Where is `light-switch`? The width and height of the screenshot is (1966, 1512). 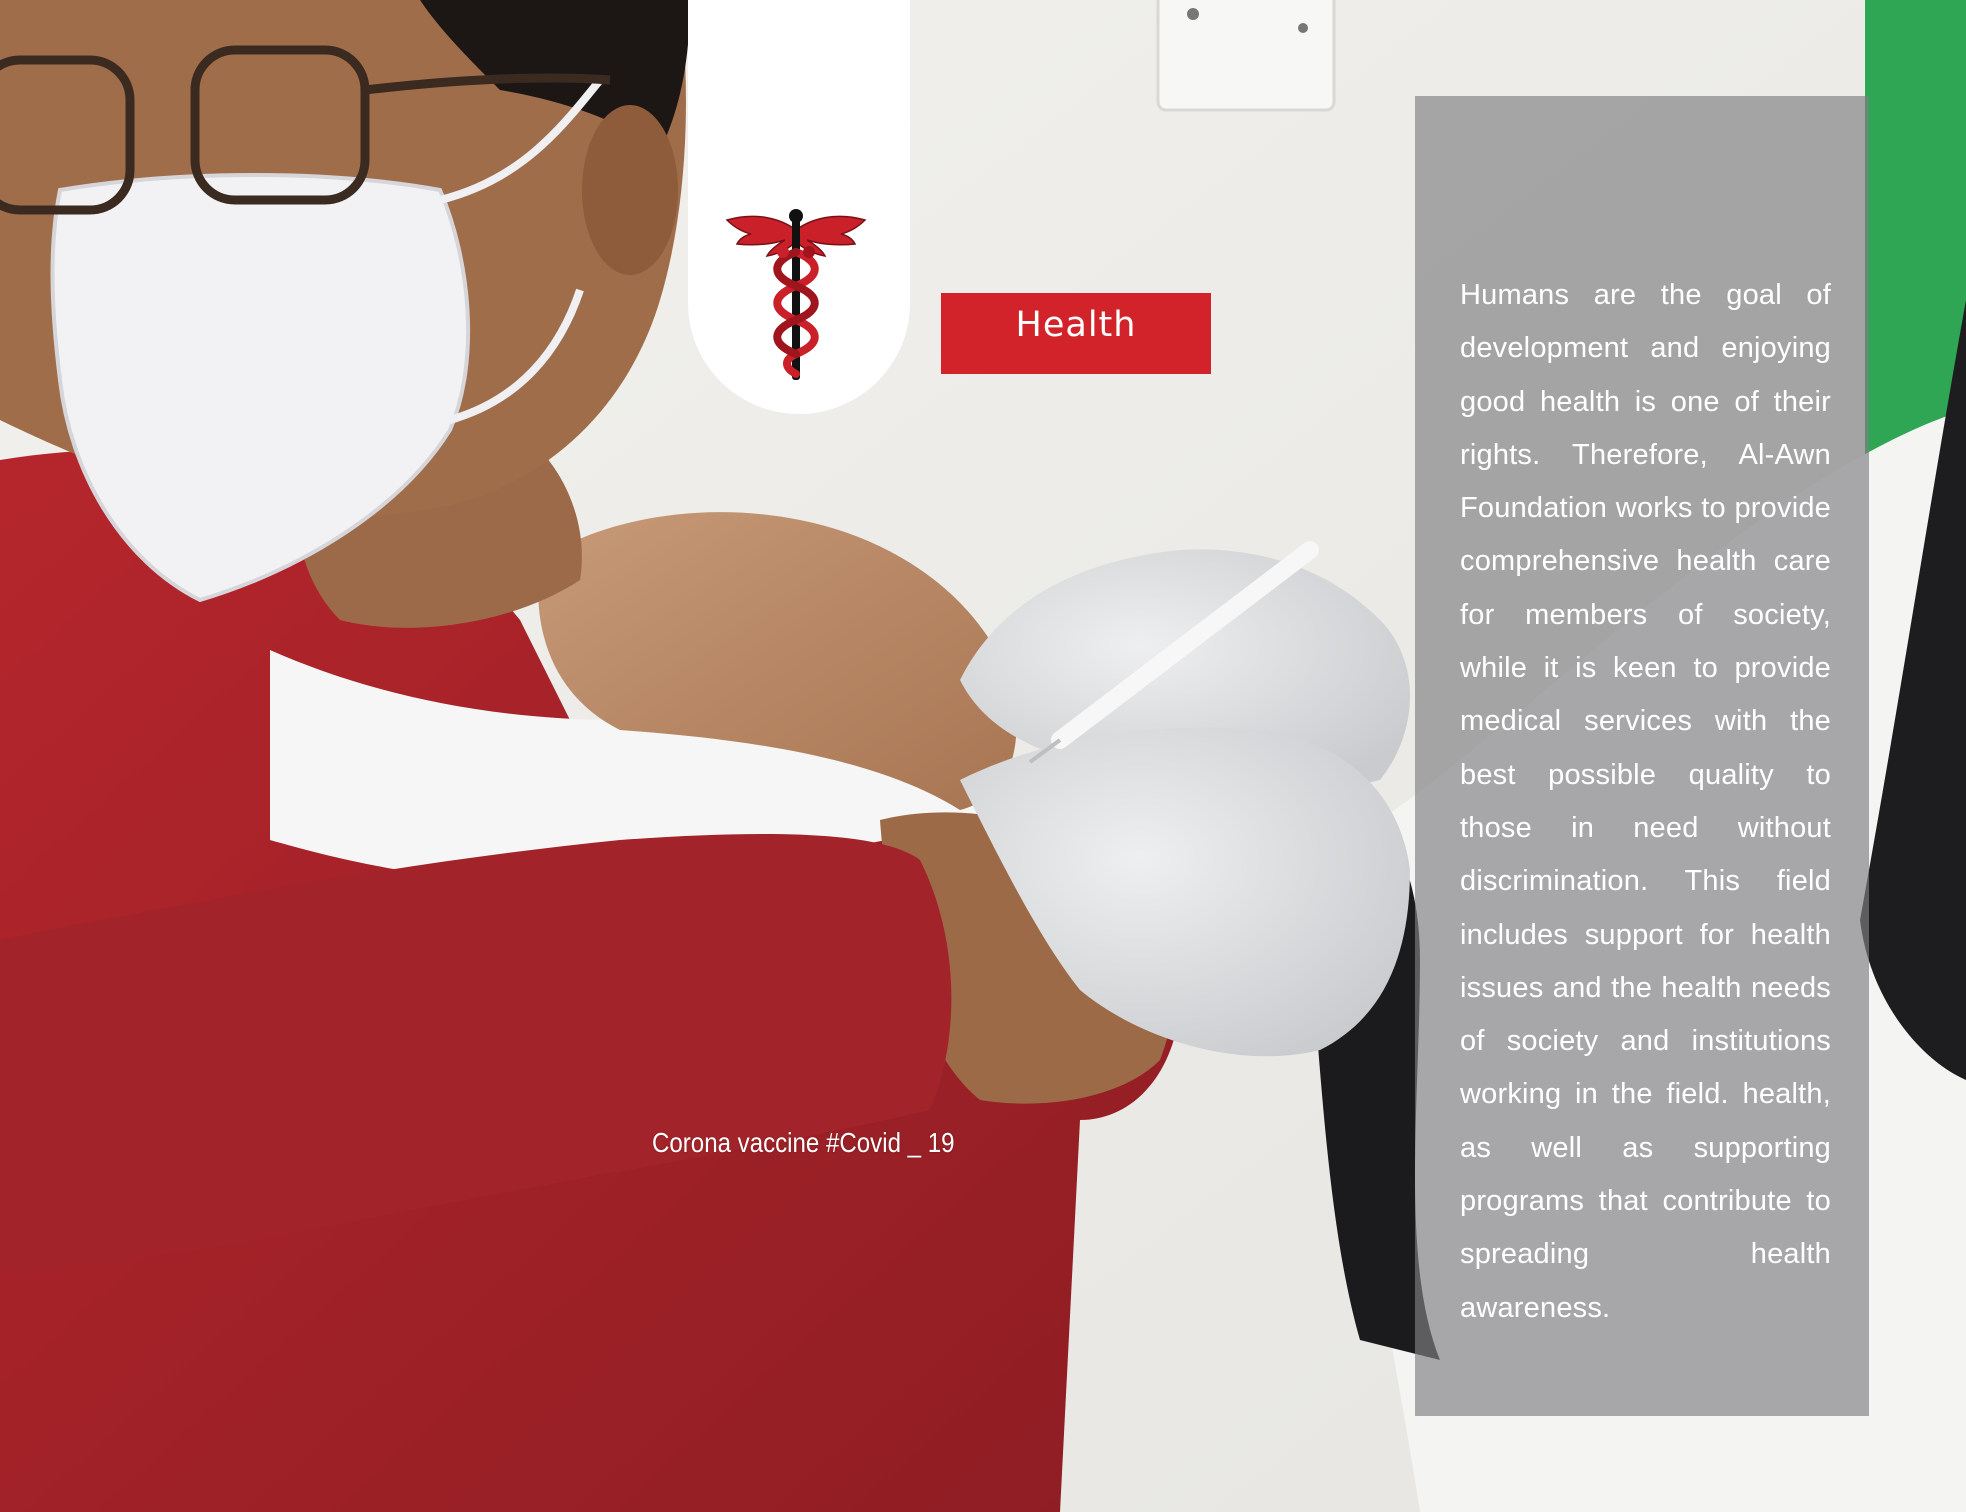 light-switch is located at coordinates (1246, 56).